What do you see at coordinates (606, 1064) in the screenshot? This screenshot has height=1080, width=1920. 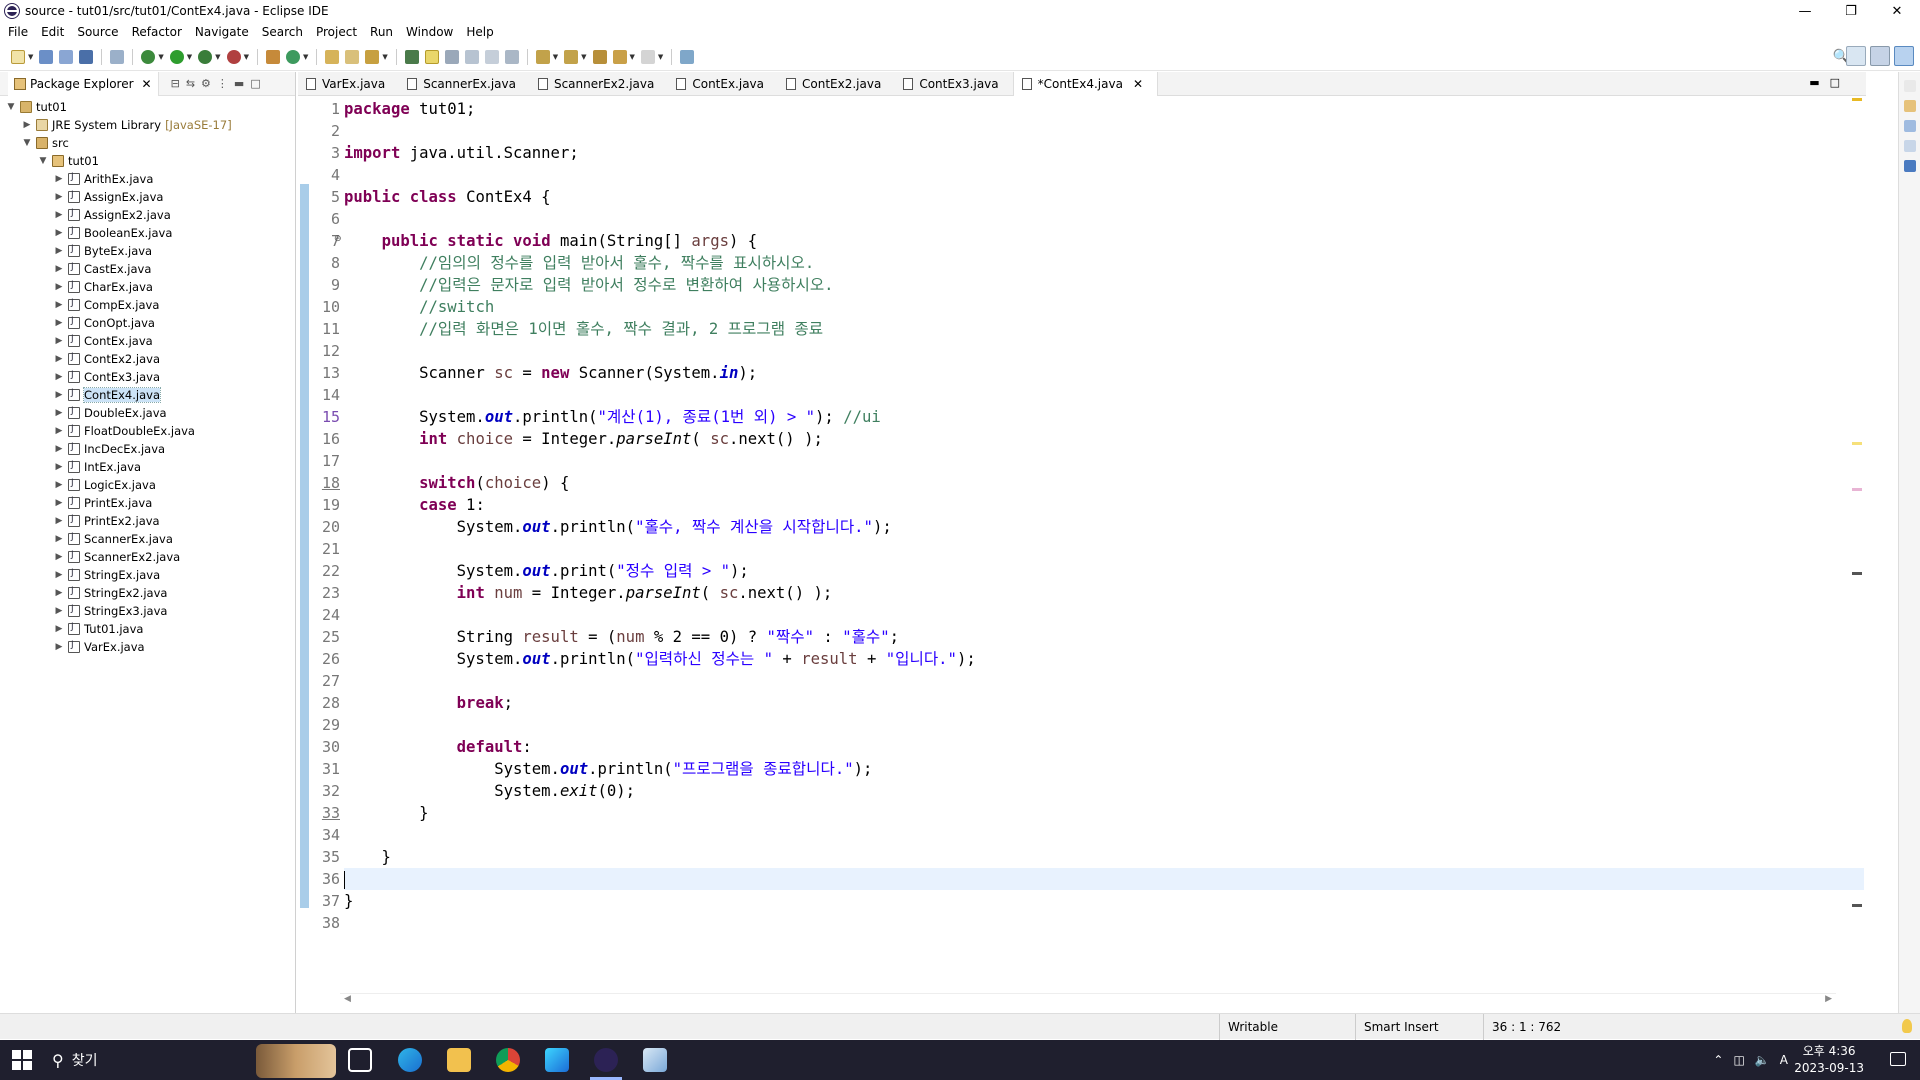 I see `eclipse-taskbar-icon` at bounding box center [606, 1064].